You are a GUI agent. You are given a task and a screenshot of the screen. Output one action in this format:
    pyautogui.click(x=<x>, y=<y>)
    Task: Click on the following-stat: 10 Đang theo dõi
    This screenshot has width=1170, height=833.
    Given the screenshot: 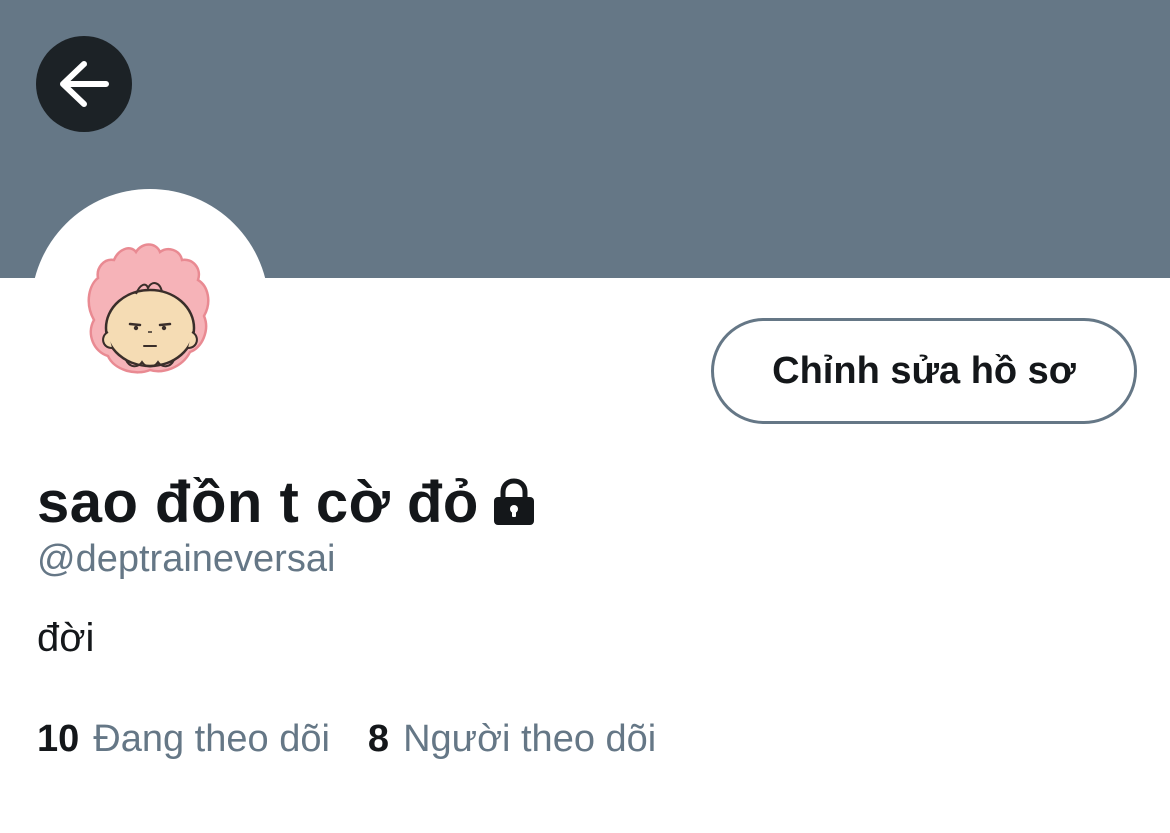 What is the action you would take?
    pyautogui.click(x=183, y=739)
    